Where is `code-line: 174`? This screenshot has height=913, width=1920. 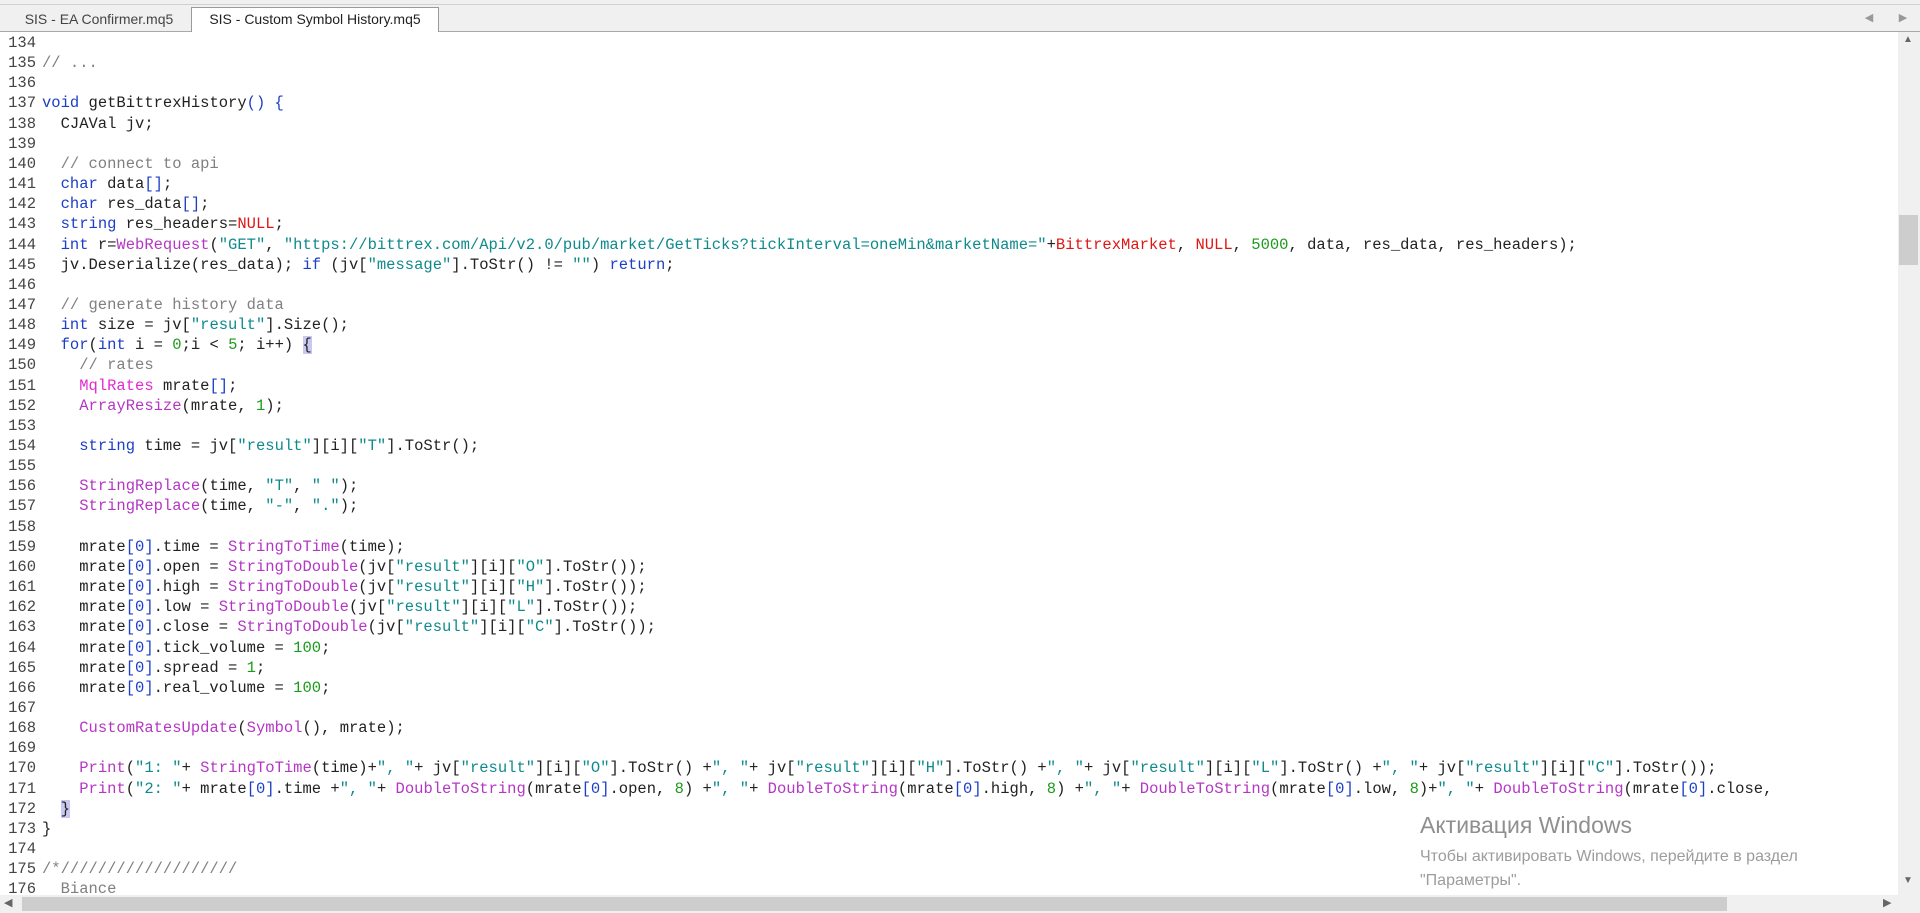
code-line: 174 is located at coordinates (21, 849).